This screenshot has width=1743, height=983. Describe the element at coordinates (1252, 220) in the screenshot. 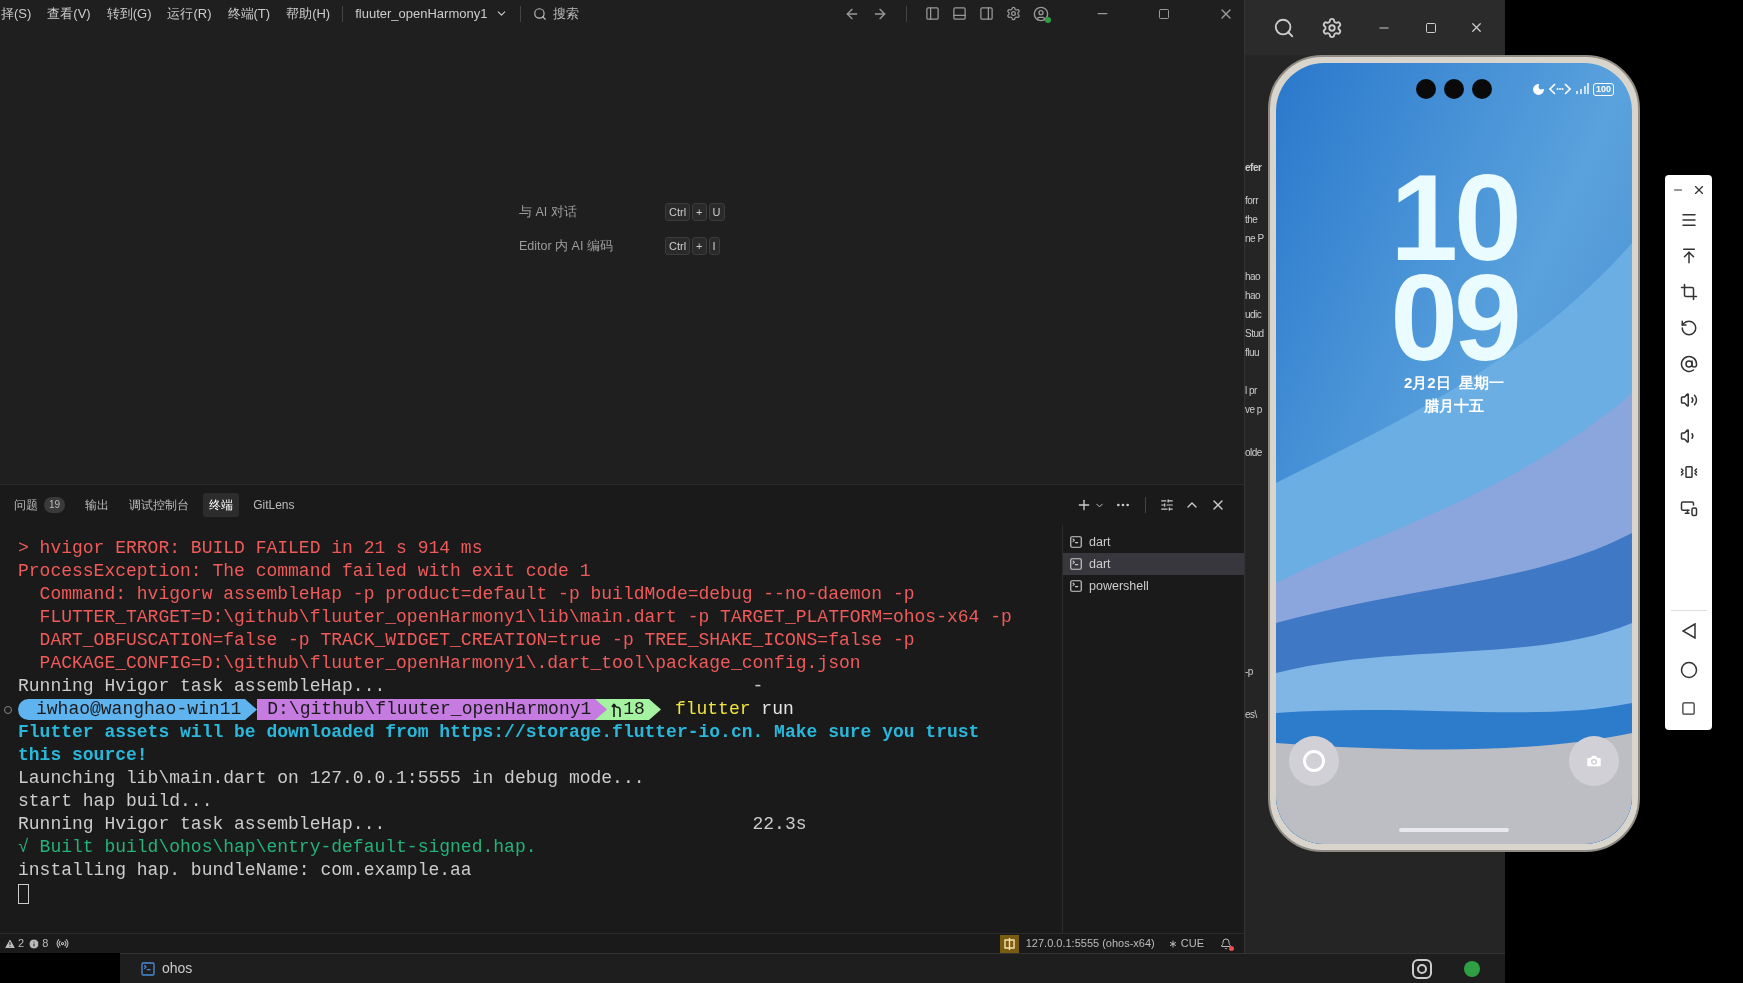

I see `window-text-fragment: the` at that location.